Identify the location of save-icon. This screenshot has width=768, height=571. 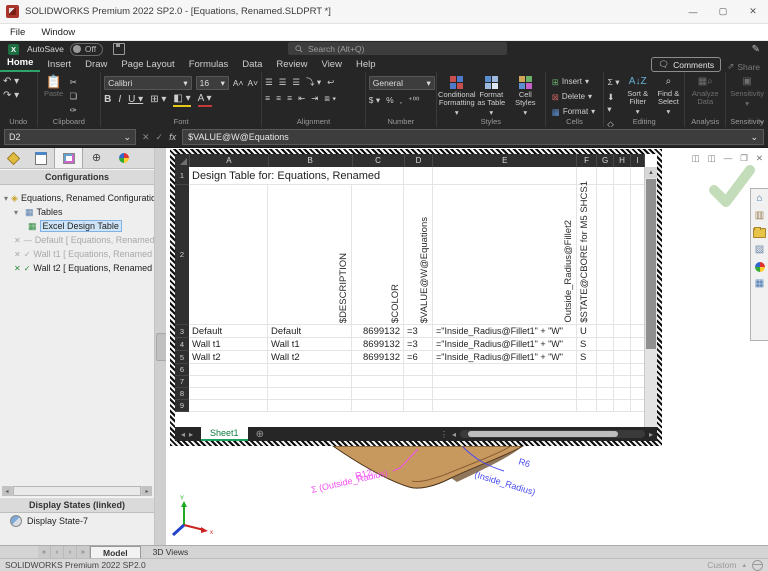
(119, 49).